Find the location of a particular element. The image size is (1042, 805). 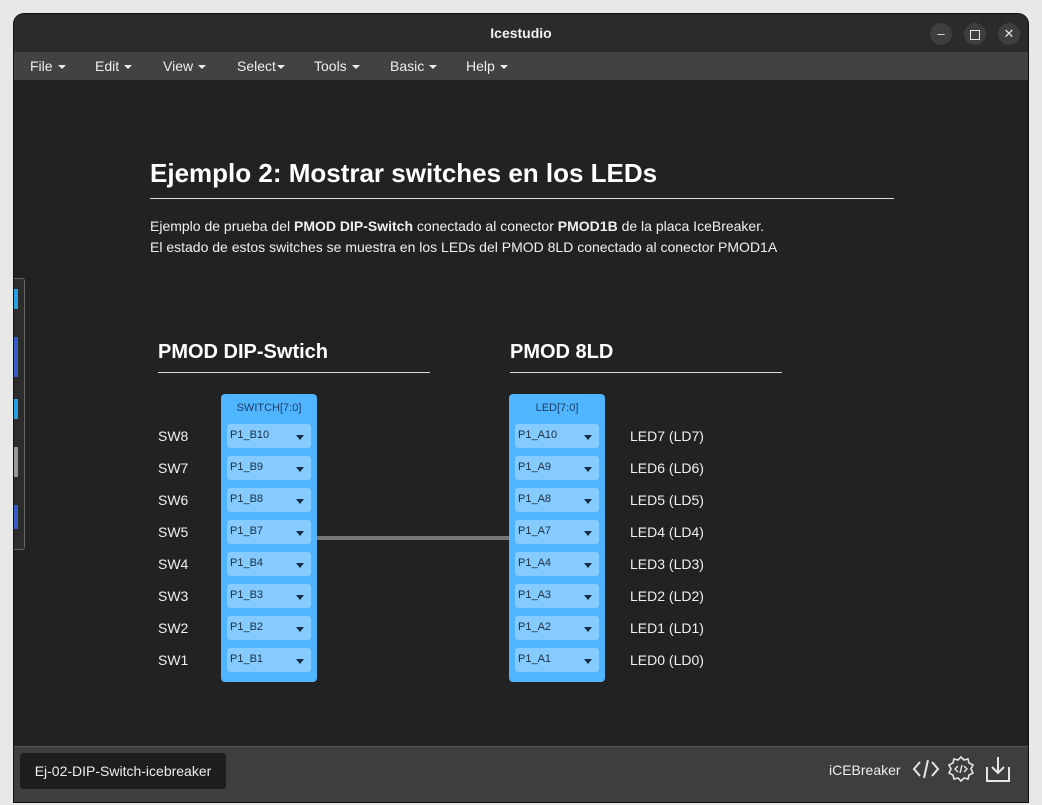

pin-value: P1_A4 is located at coordinates (535, 563).